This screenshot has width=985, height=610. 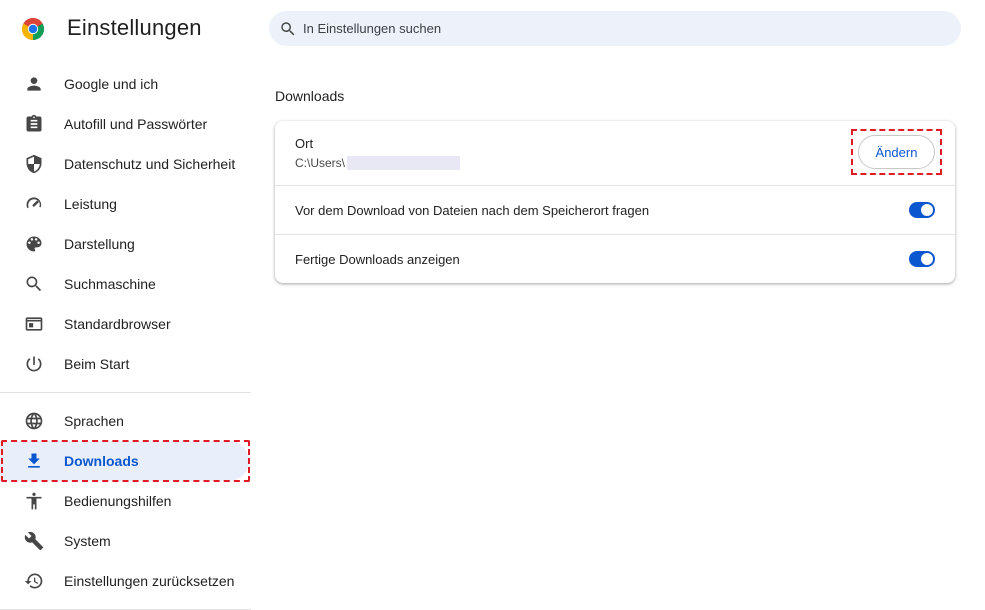 What do you see at coordinates (34, 124) in the screenshot?
I see `clipboard-icon` at bounding box center [34, 124].